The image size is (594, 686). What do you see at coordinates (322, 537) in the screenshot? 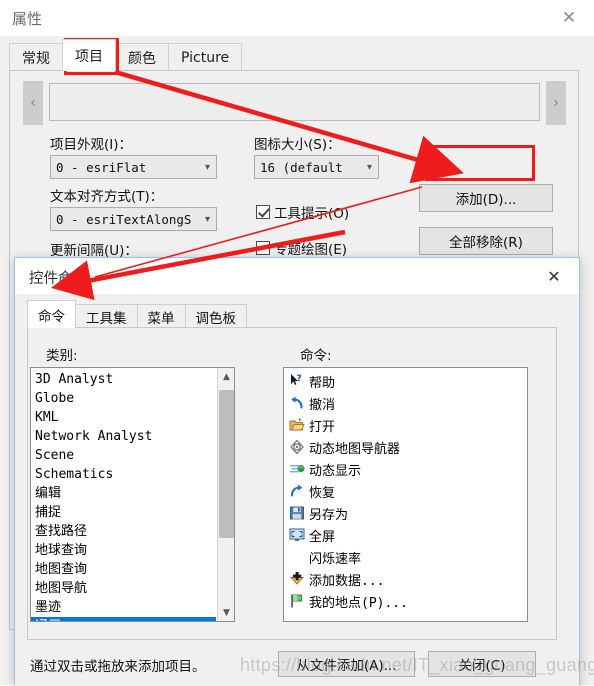
I see `list-item-label: 全屏` at bounding box center [322, 537].